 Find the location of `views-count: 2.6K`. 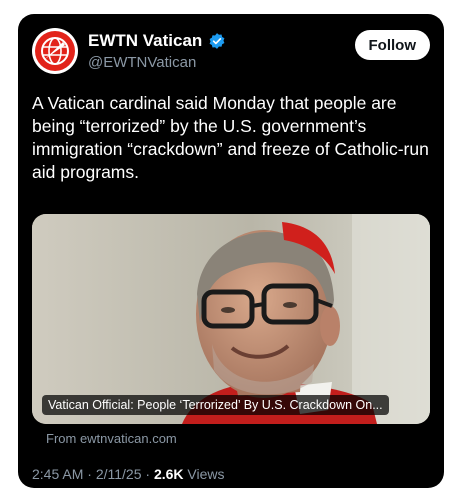

views-count: 2.6K is located at coordinates (168, 474).